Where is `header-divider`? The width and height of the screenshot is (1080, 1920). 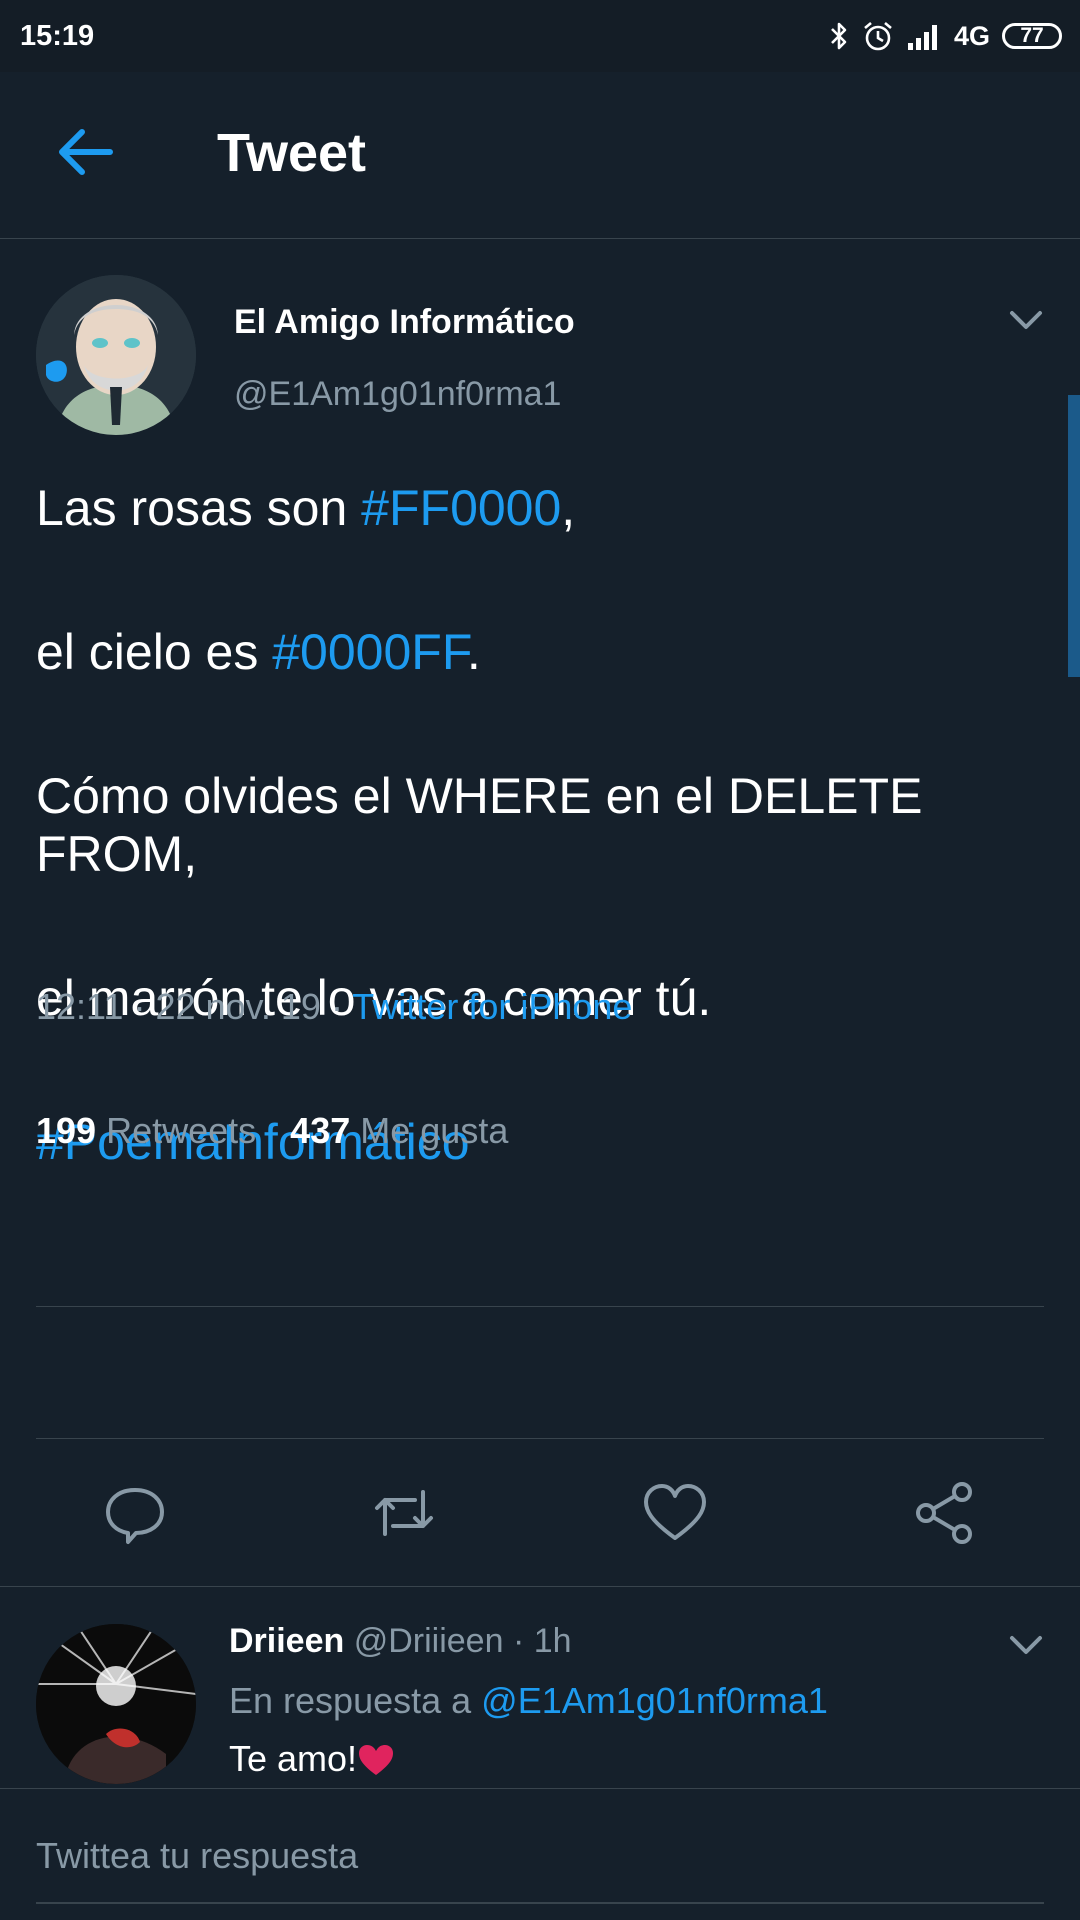
header-divider is located at coordinates (540, 238).